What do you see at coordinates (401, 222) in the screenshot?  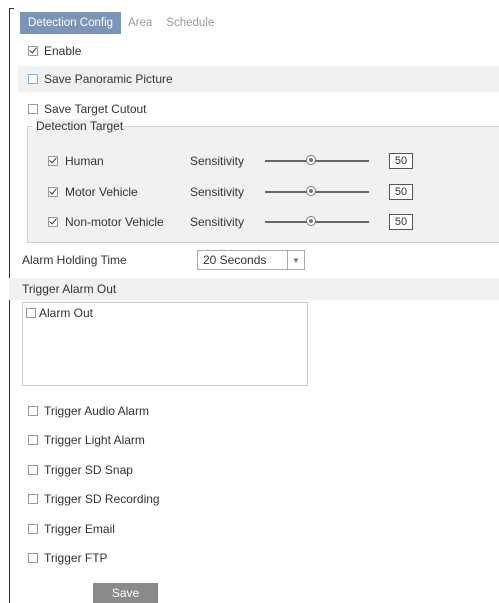 I see `non-motor-vehicle-sensitivity-value: 50` at bounding box center [401, 222].